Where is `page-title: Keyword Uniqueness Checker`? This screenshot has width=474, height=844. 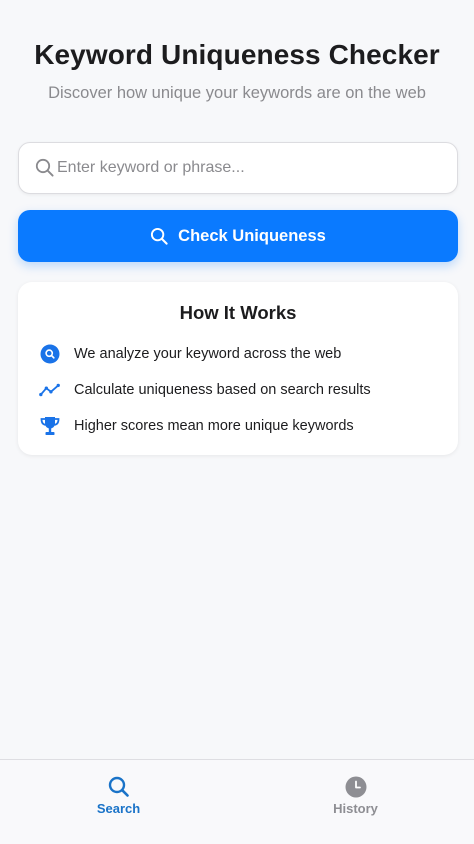
page-title: Keyword Uniqueness Checker is located at coordinates (237, 54).